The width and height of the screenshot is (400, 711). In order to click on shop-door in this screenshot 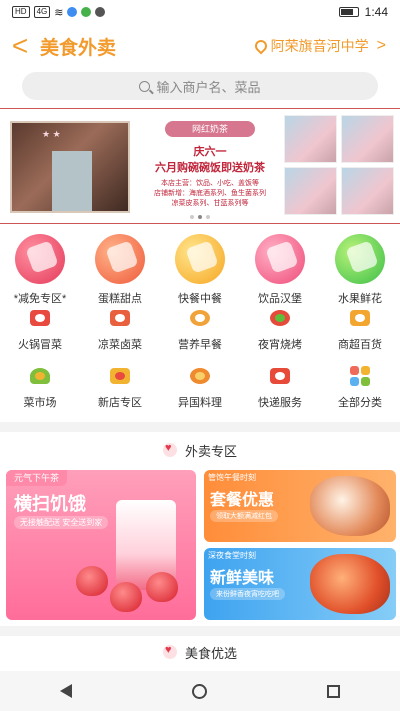, I will do `click(72, 181)`.